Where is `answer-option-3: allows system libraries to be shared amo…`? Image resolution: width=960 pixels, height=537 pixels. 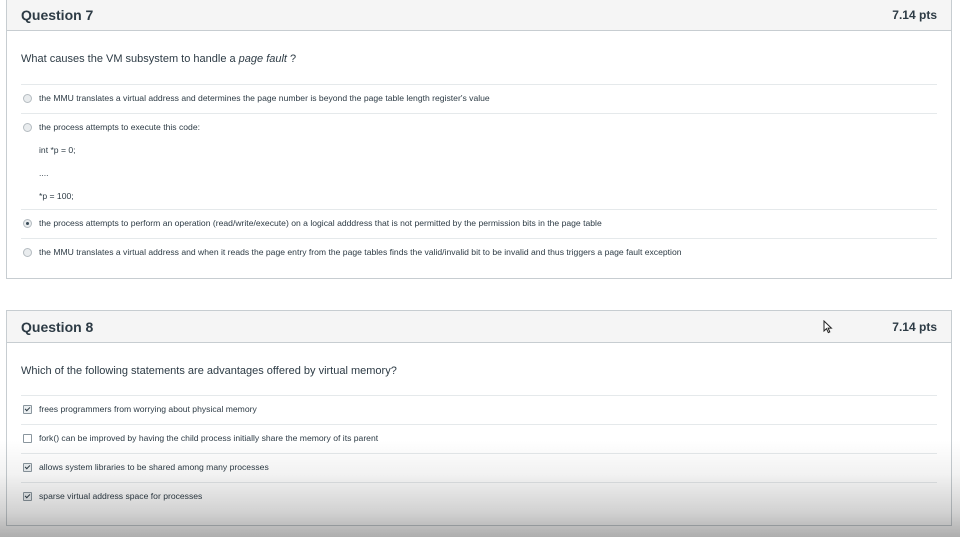
answer-option-3: allows system libraries to be shared amo… is located at coordinates (479, 467).